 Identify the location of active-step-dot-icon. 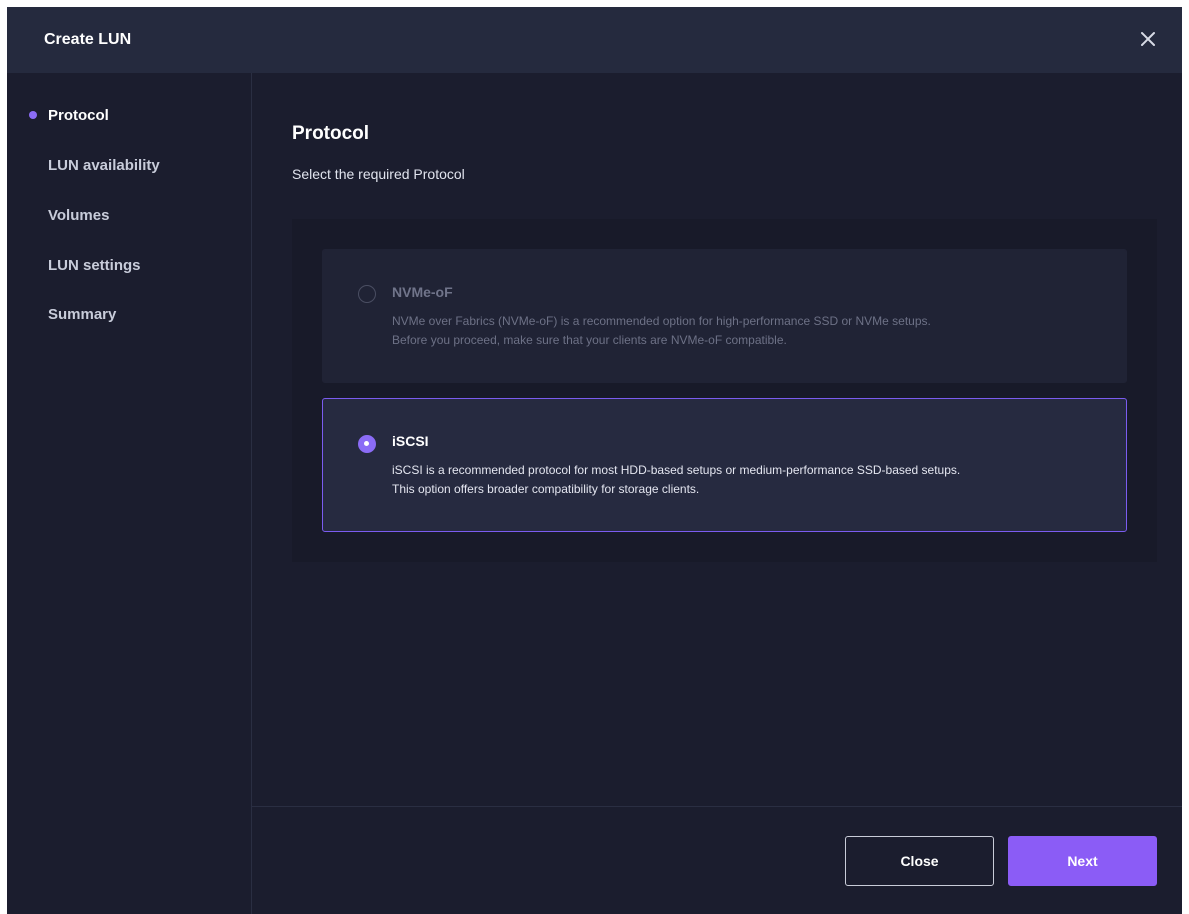
(33, 115).